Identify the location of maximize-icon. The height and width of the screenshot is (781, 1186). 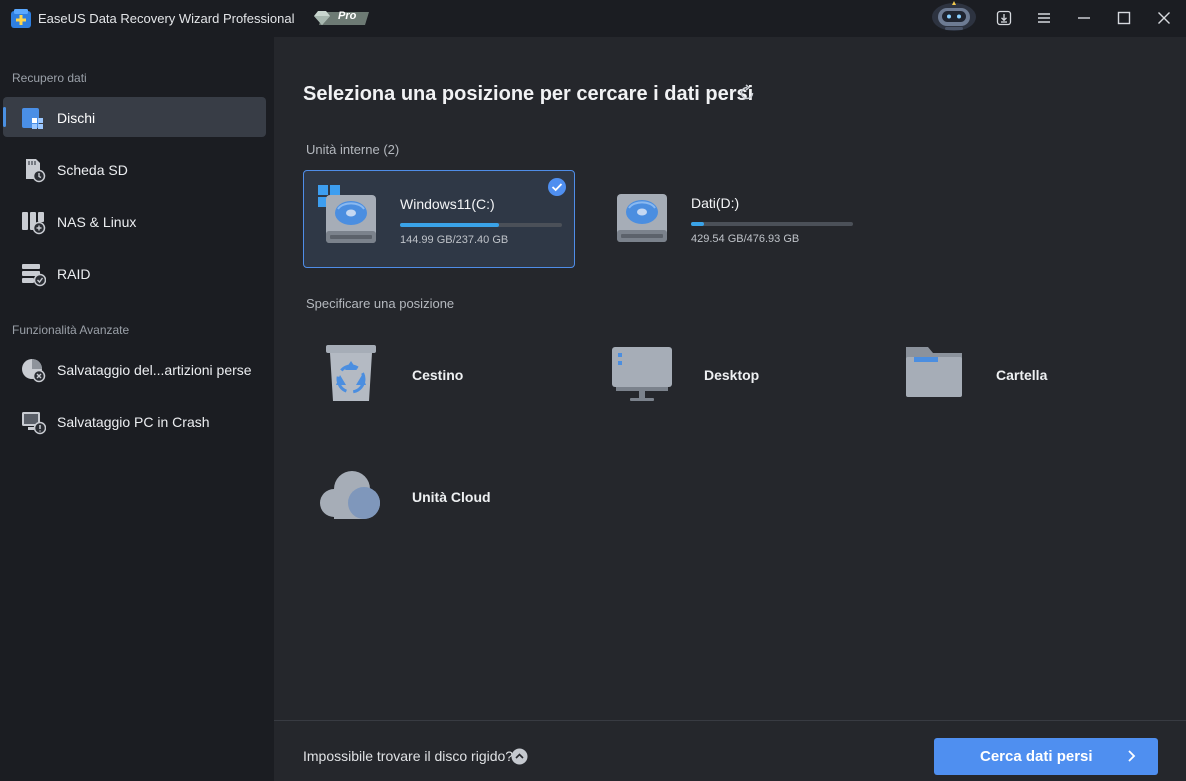
(1124, 18).